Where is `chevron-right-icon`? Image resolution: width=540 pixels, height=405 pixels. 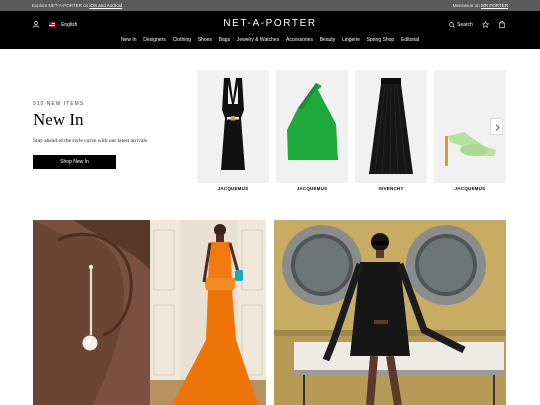
chevron-right-icon is located at coordinates (497, 127).